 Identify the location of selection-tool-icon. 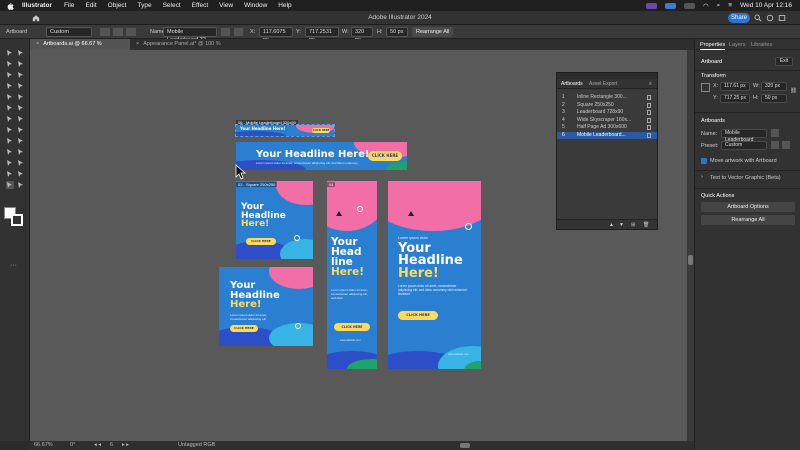
(10, 53).